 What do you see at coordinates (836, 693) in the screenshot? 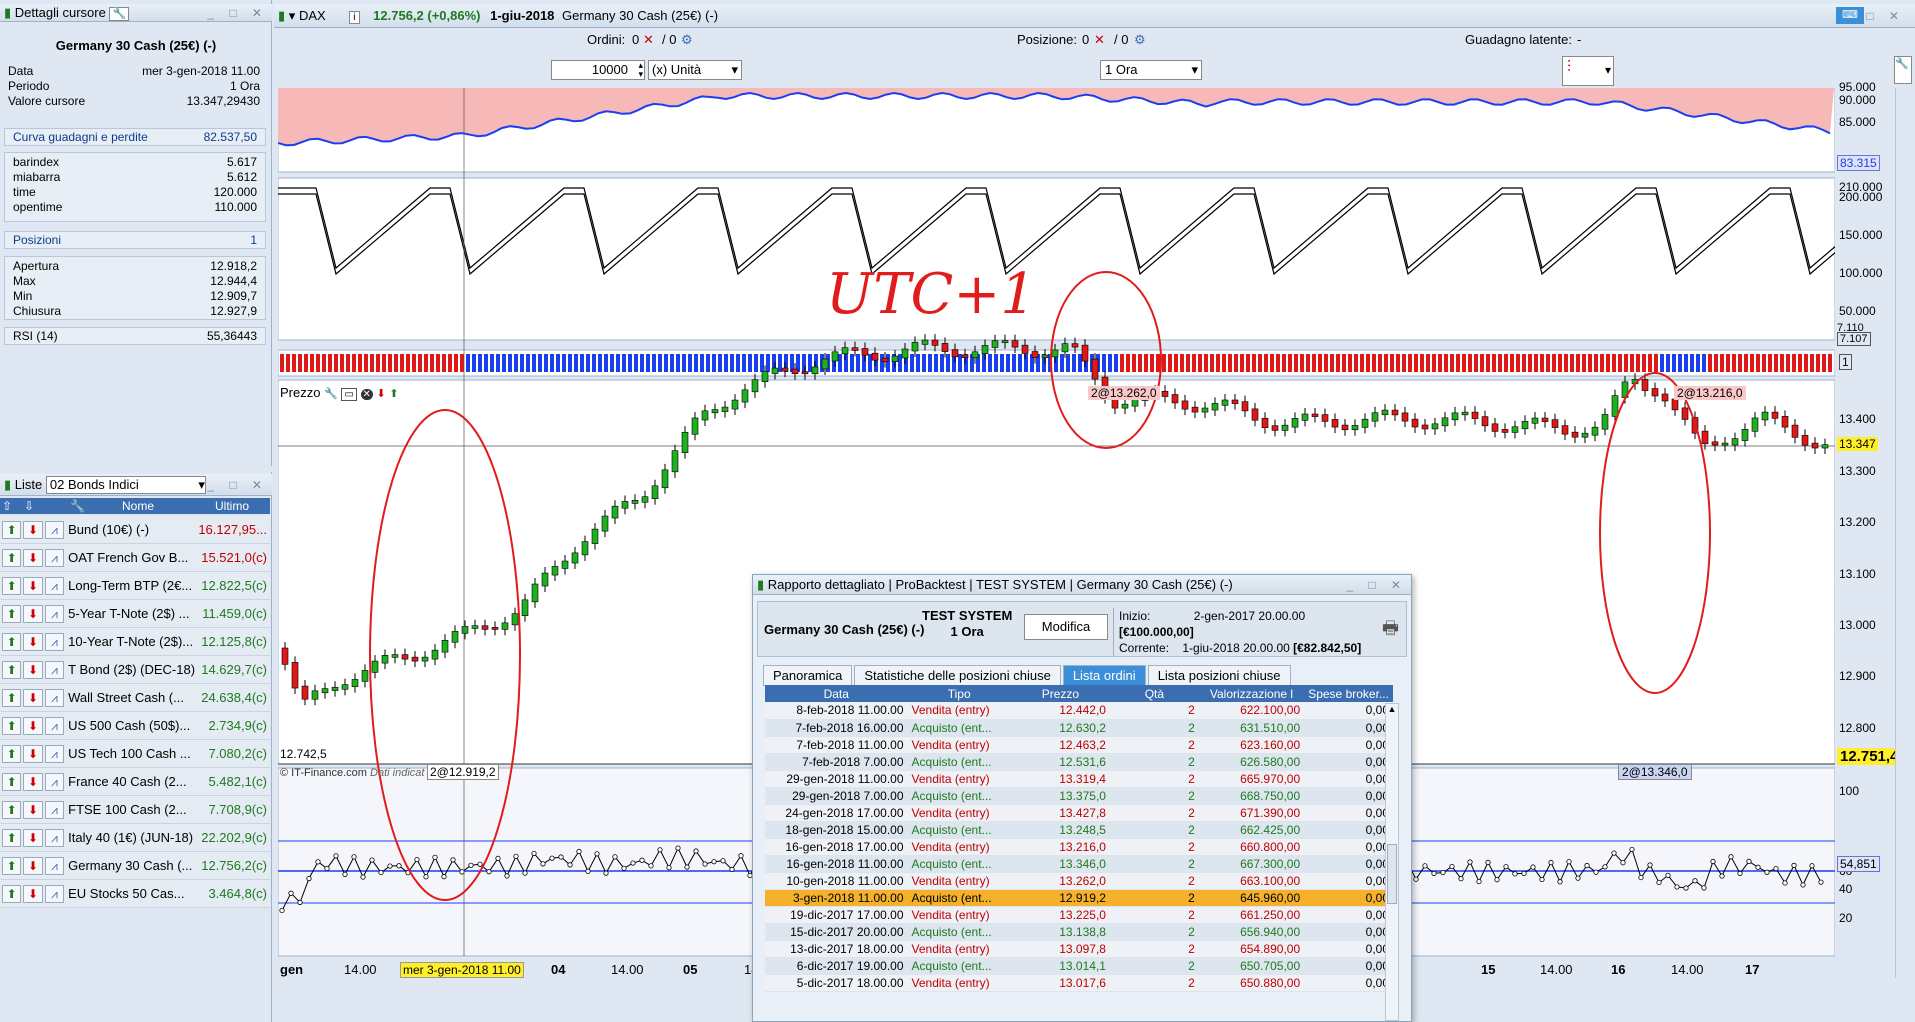
I see `col-date: Data` at bounding box center [836, 693].